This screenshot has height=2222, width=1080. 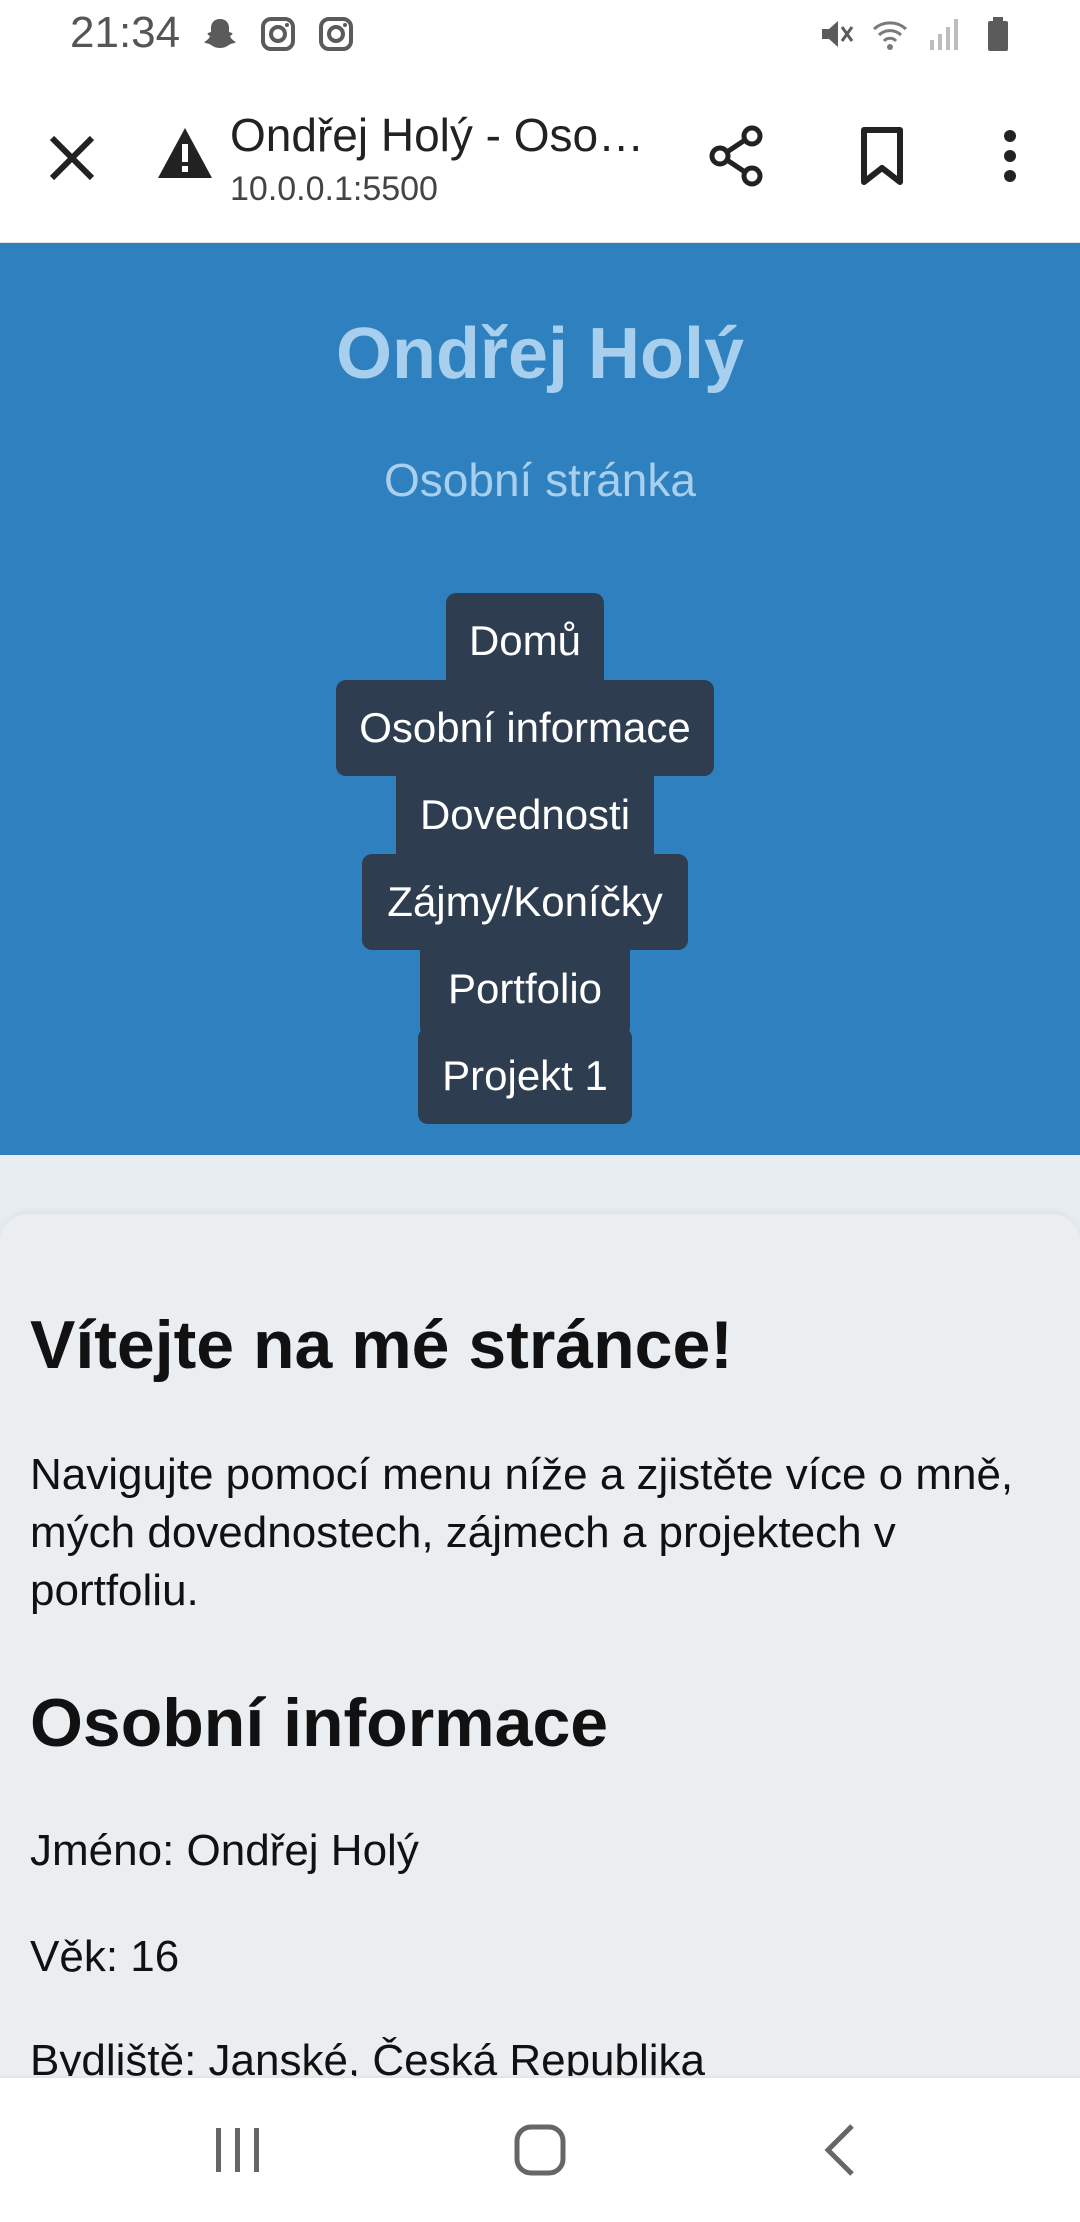 I want to click on system-navigation-bar, so click(x=540, y=2149).